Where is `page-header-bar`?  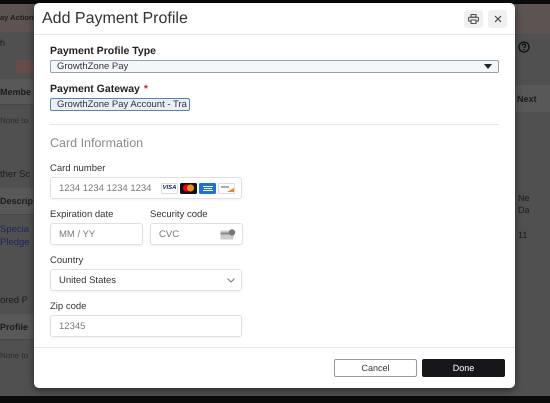 page-header-bar is located at coordinates (532, 19).